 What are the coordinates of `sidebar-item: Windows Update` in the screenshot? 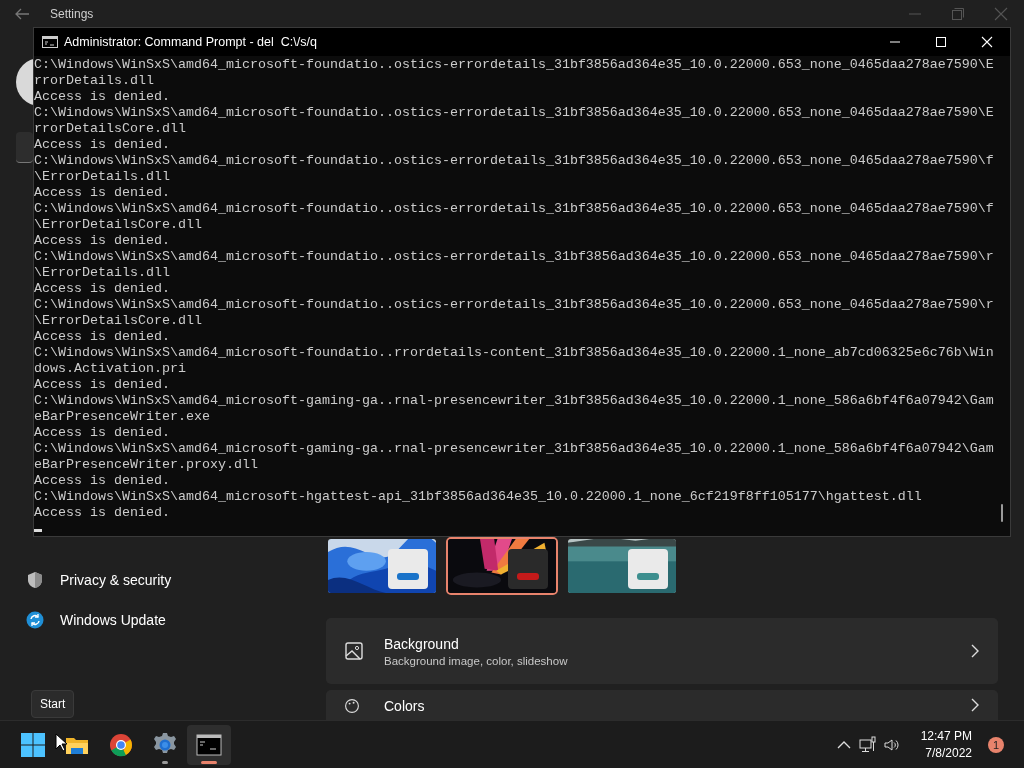 It's located at (163, 620).